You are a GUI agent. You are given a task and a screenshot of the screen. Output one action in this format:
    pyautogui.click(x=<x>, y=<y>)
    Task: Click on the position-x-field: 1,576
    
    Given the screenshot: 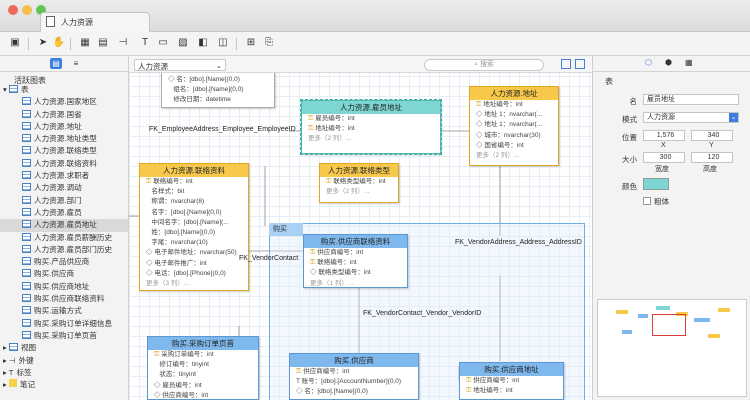 What is the action you would take?
    pyautogui.click(x=664, y=135)
    